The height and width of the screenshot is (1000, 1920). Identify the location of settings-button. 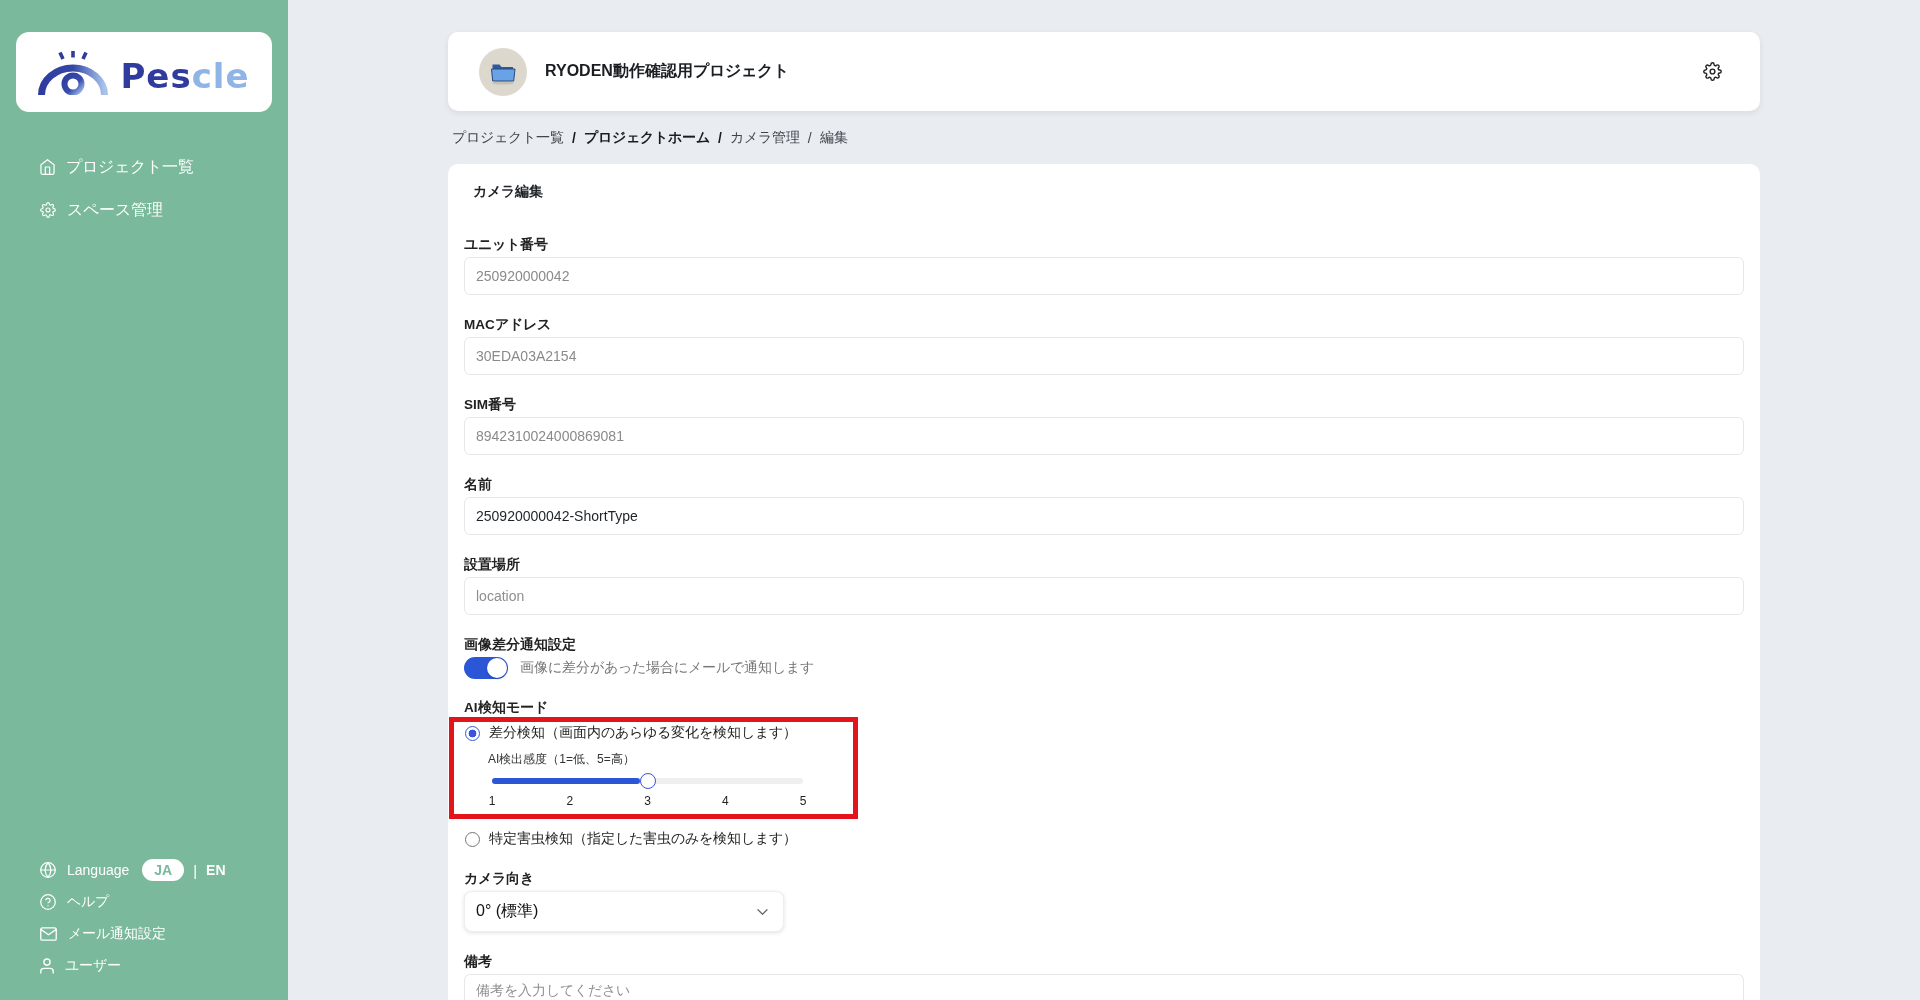
(1712, 71).